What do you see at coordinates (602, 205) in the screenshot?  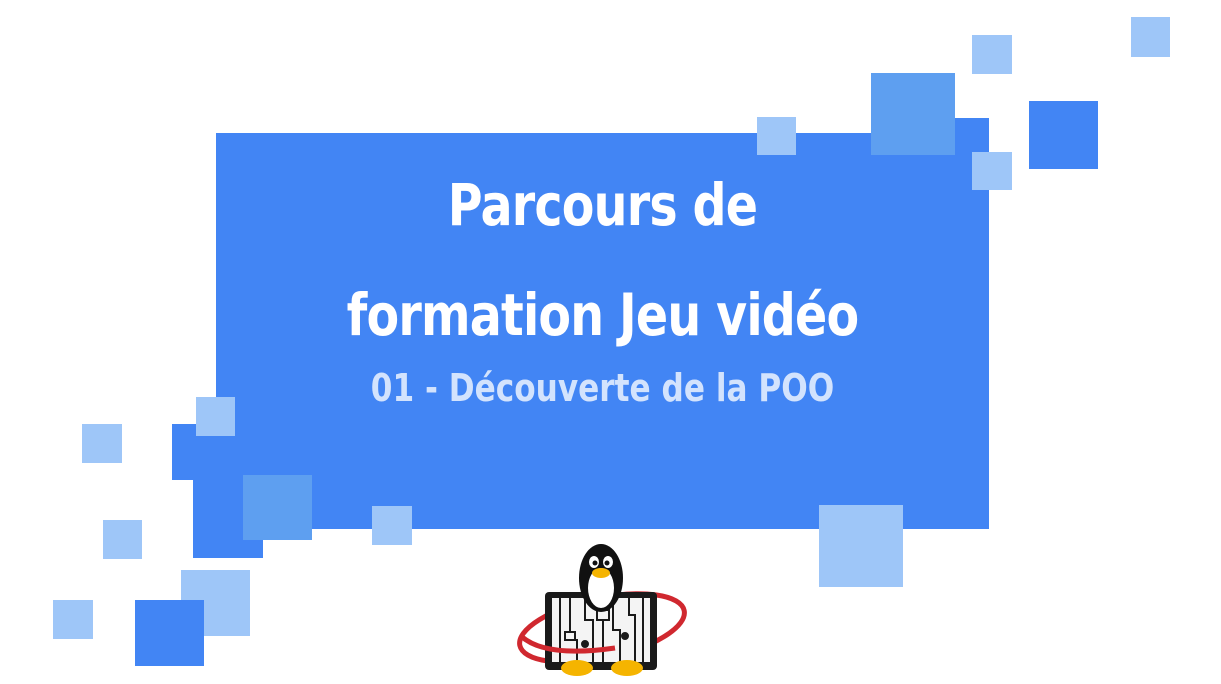 I see `title-line-1: Parcours de` at bounding box center [602, 205].